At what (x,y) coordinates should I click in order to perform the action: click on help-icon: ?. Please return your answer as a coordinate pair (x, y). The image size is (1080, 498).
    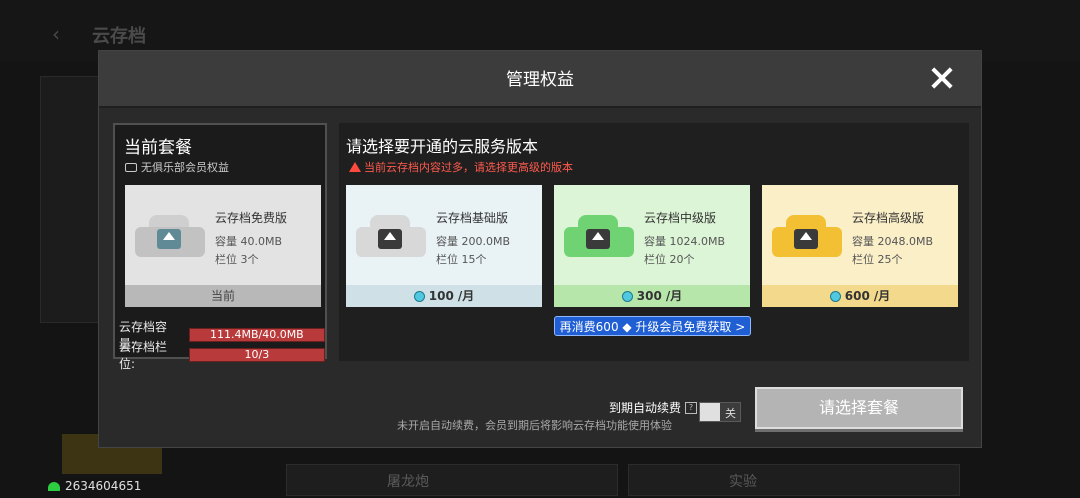
    Looking at the image, I should click on (691, 407).